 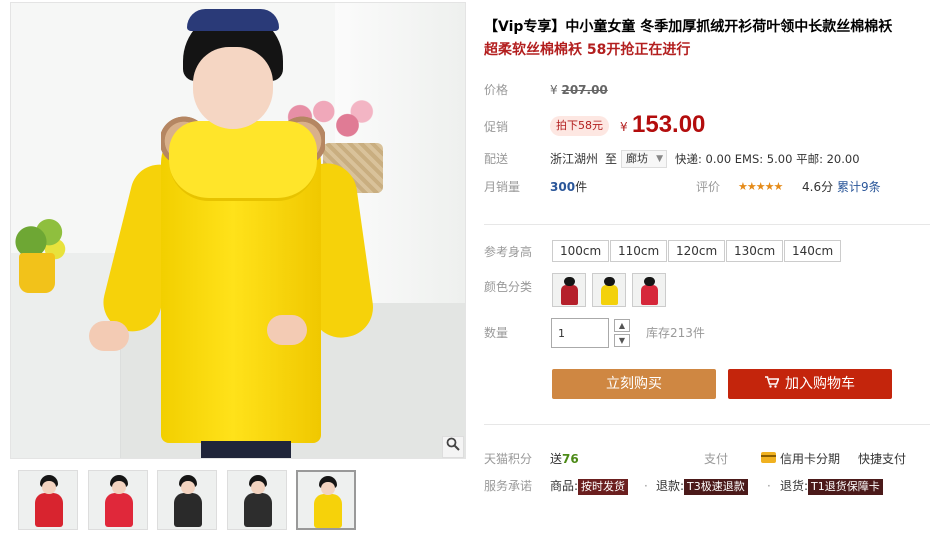 I want to click on original-price: ¥ 207.00, so click(x=579, y=90).